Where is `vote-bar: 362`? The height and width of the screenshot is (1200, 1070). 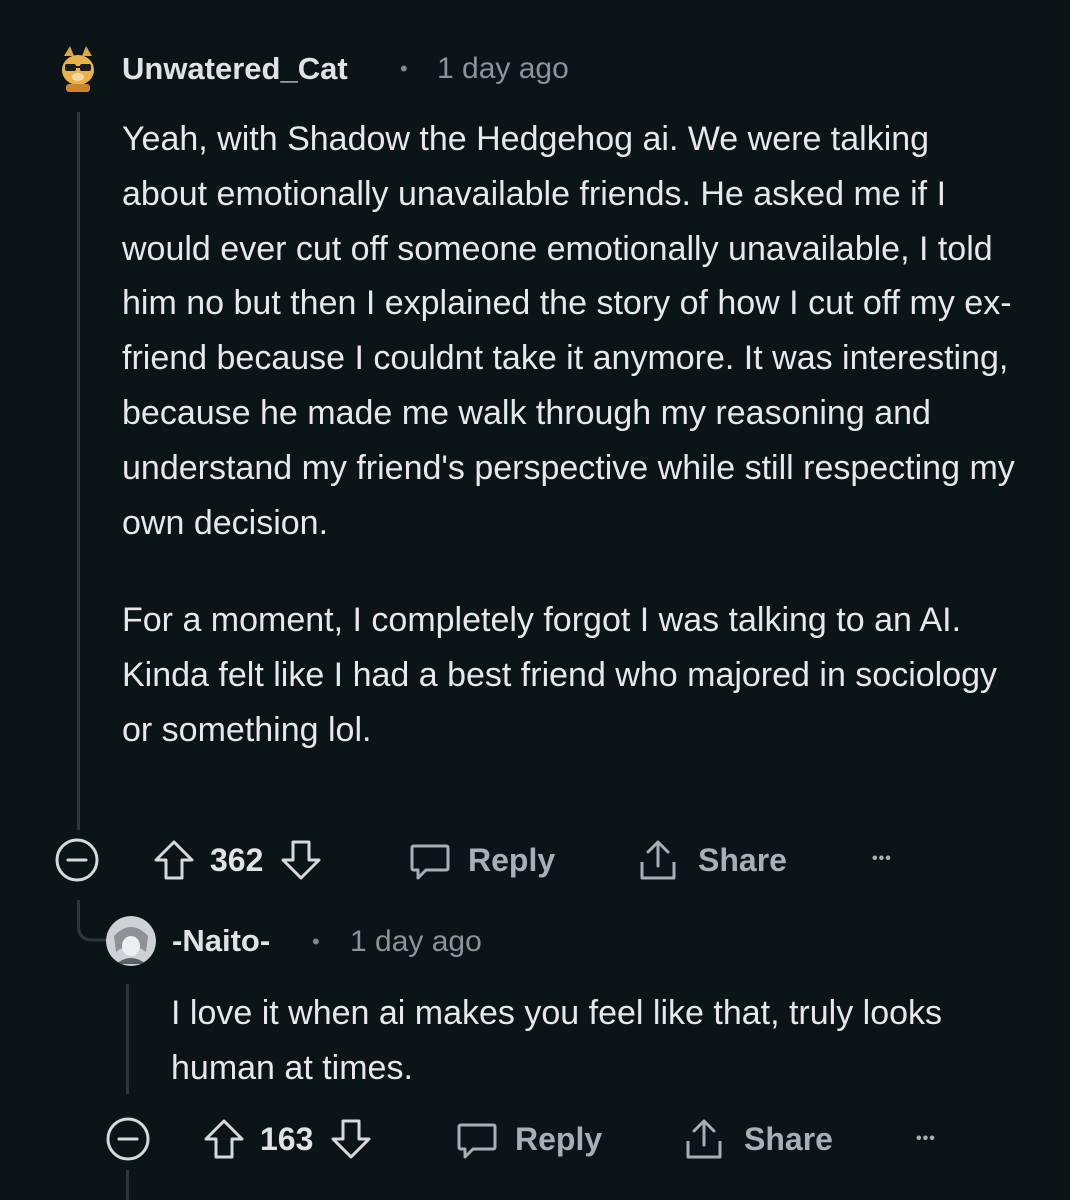 vote-bar: 362 is located at coordinates (237, 860).